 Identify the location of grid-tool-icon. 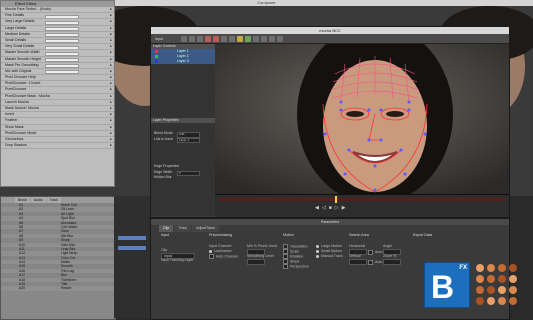
(272, 38).